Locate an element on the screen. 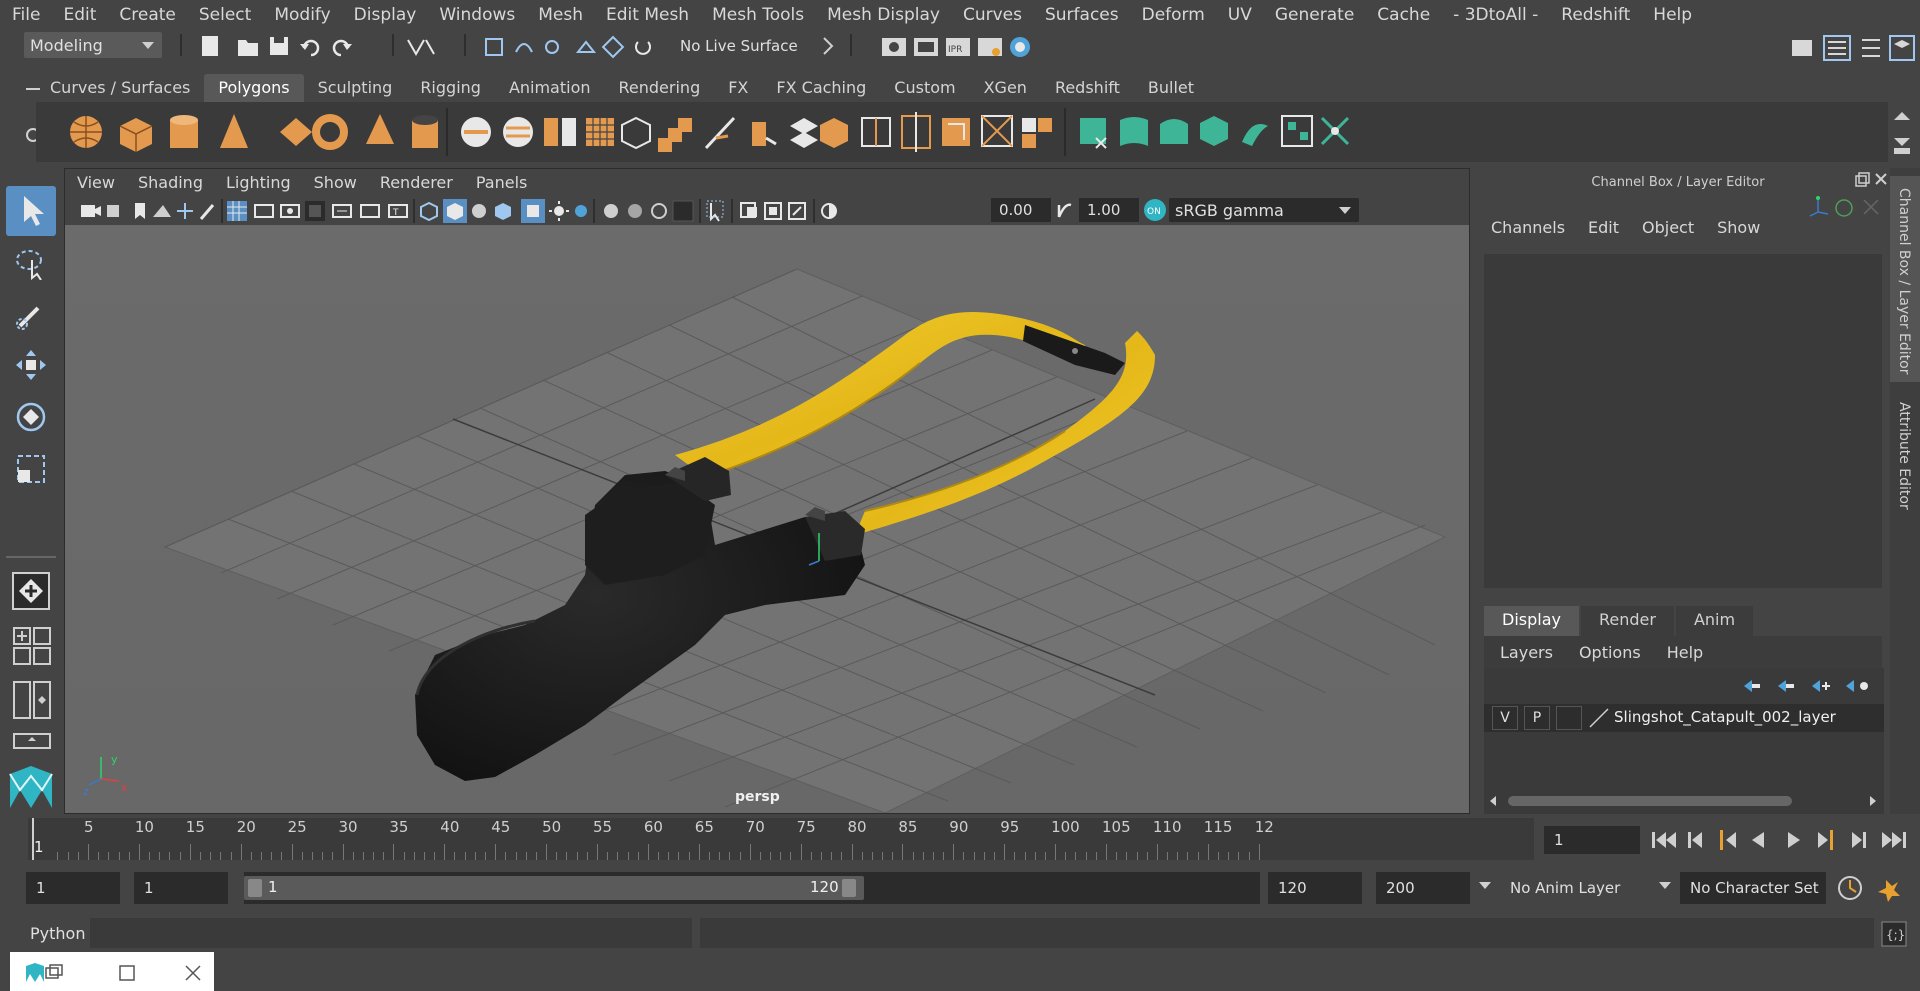 The image size is (1920, 991). menu-modify: Modify is located at coordinates (301, 15).